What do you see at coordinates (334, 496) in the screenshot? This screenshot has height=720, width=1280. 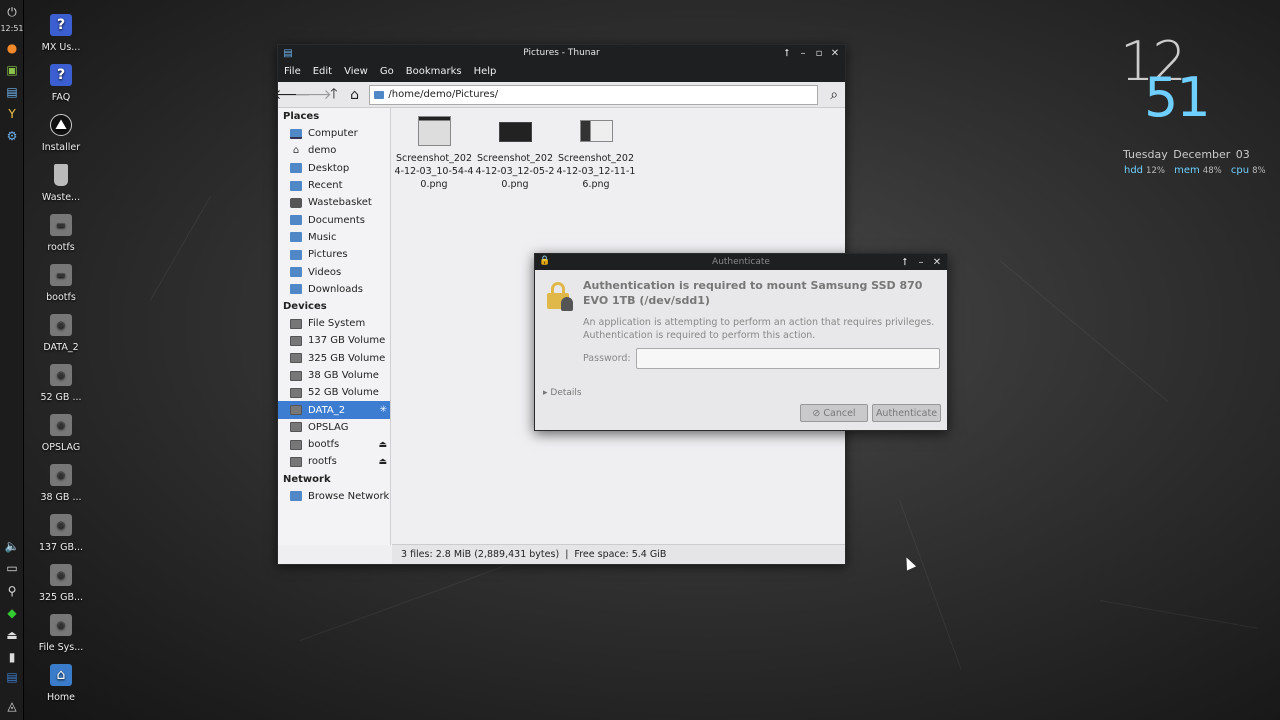 I see `sidebar-item: Browse Network` at bounding box center [334, 496].